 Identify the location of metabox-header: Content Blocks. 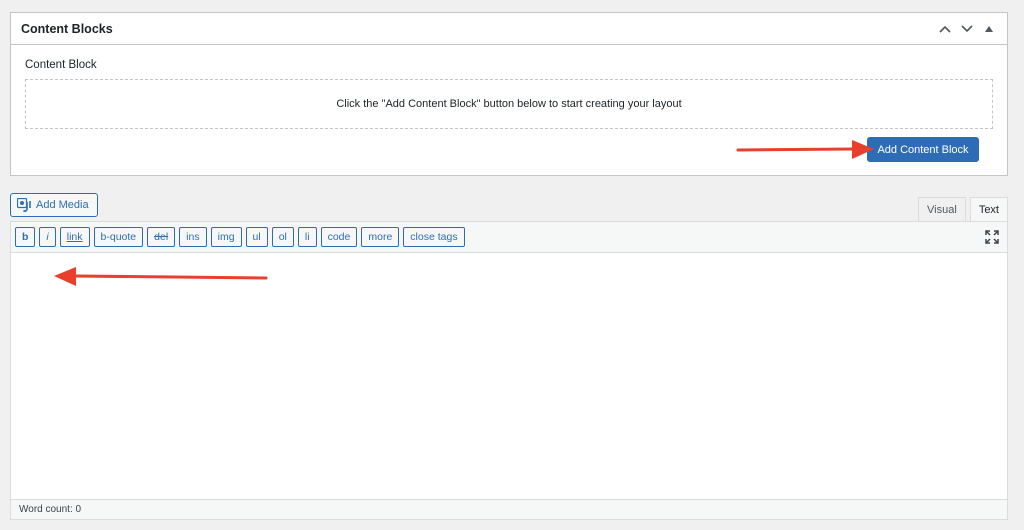
(509, 29).